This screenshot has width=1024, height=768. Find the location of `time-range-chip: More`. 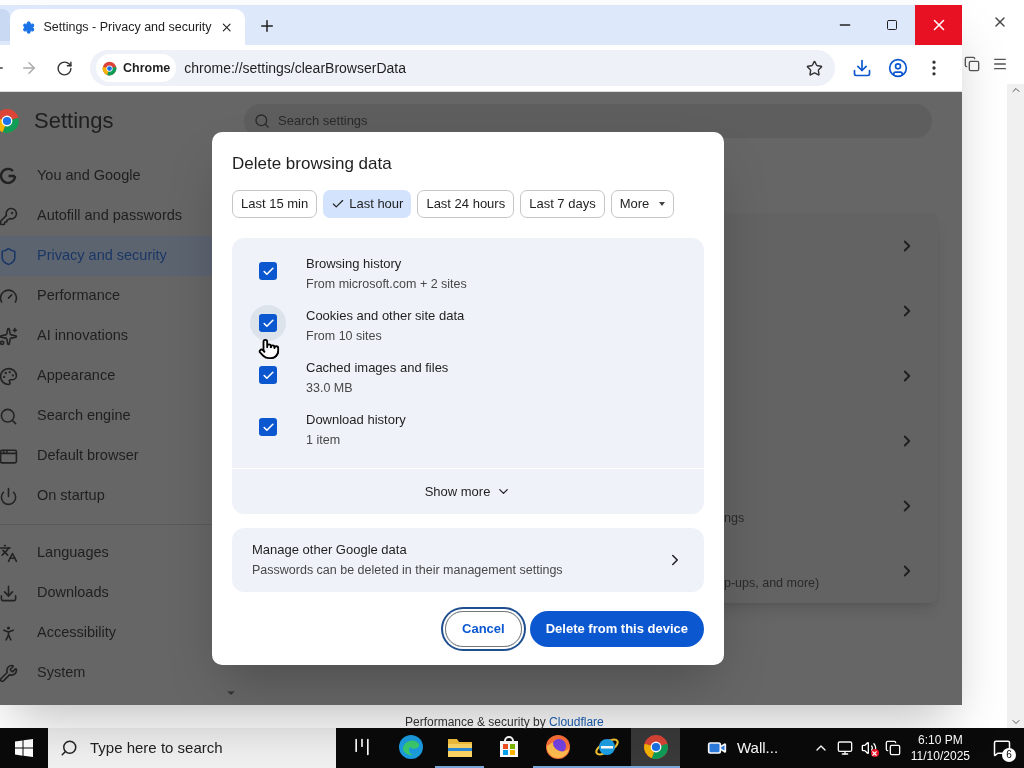

time-range-chip: More is located at coordinates (642, 204).